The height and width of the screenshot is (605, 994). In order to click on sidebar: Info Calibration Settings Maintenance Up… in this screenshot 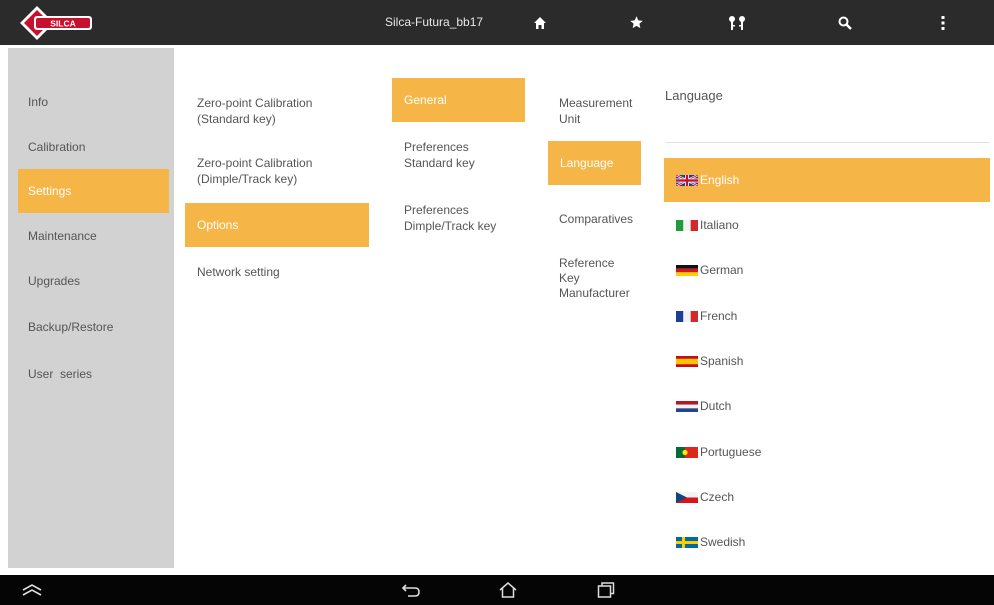, I will do `click(91, 308)`.